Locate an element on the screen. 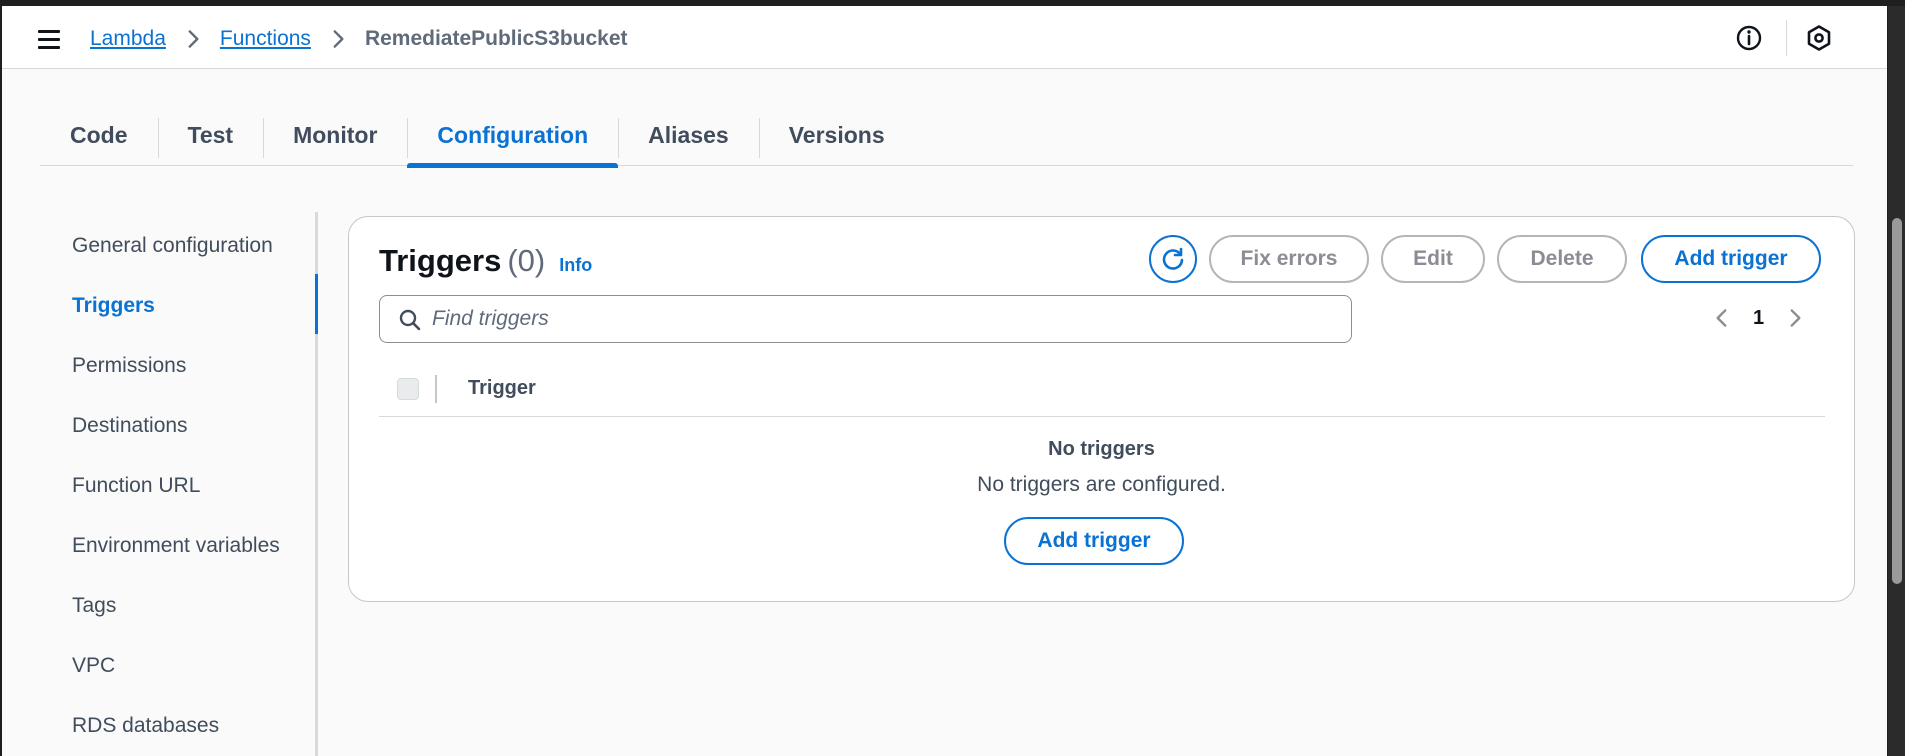 Image resolution: width=1905 pixels, height=756 pixels. sidenav-item-triggers: Triggers is located at coordinates (113, 306).